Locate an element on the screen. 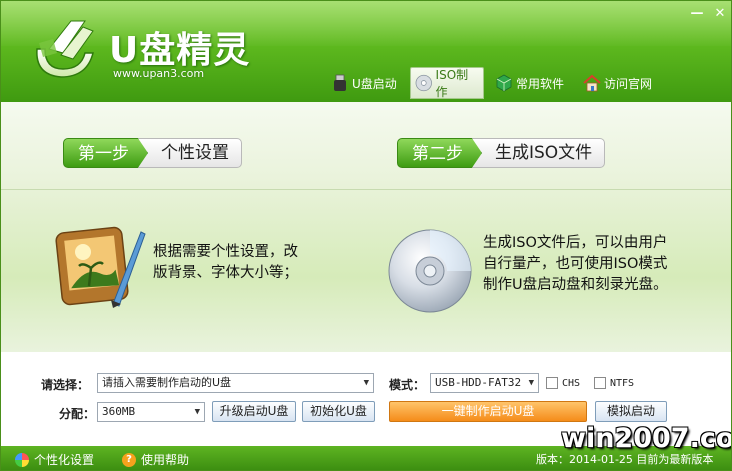 Image resolution: width=732 pixels, height=471 pixels. nav-website-label: 访问官网 is located at coordinates (628, 83).